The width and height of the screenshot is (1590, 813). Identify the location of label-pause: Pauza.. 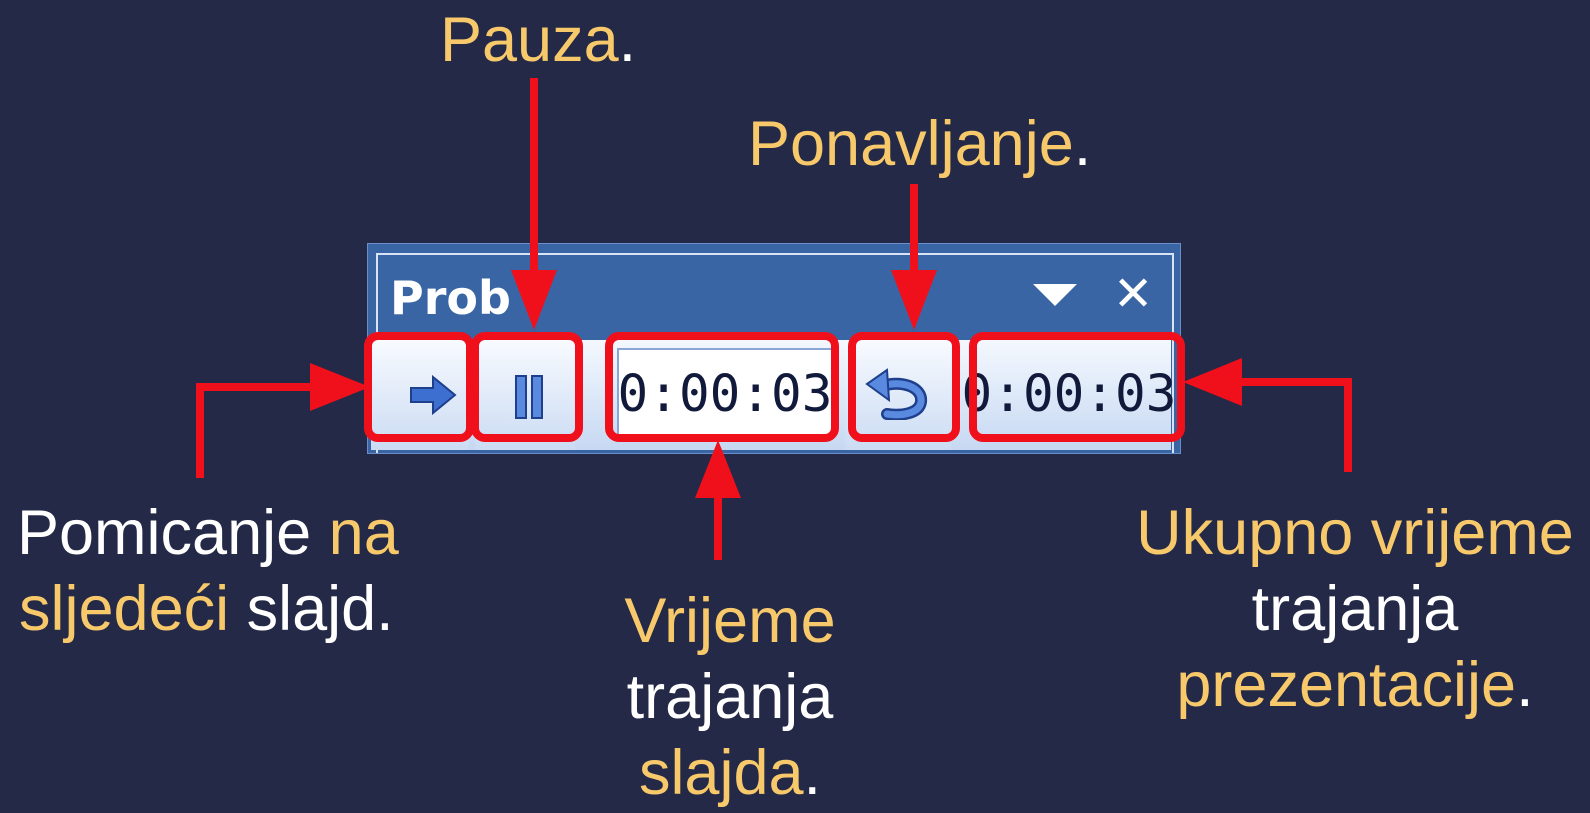
(538, 40).